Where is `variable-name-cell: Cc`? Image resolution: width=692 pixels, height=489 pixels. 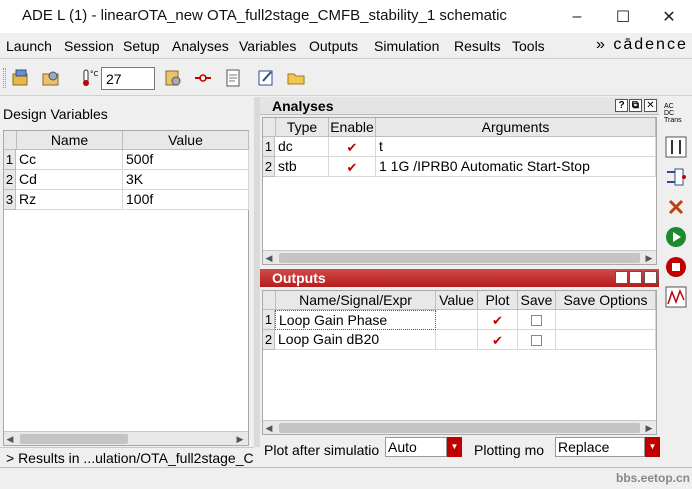 variable-name-cell: Cc is located at coordinates (69, 160).